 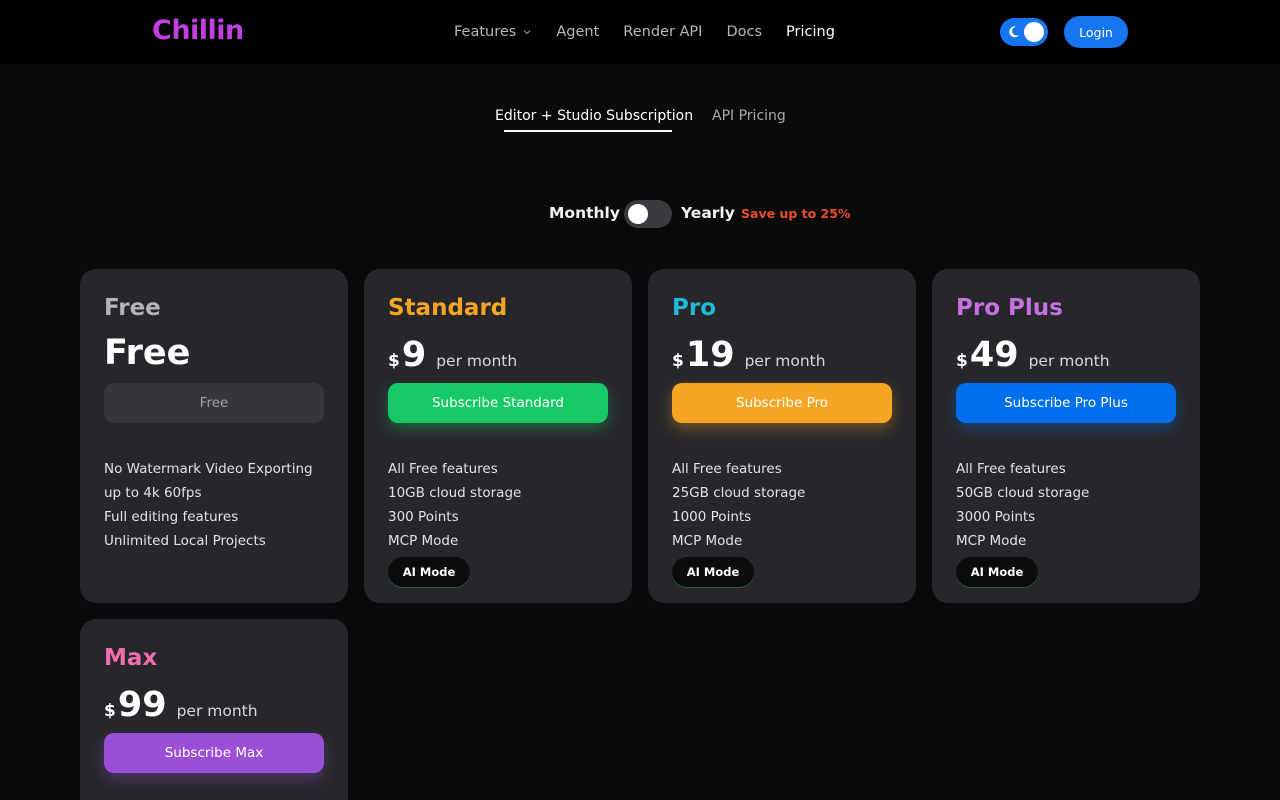 What do you see at coordinates (994, 355) in the screenshot?
I see `price-amount: 49` at bounding box center [994, 355].